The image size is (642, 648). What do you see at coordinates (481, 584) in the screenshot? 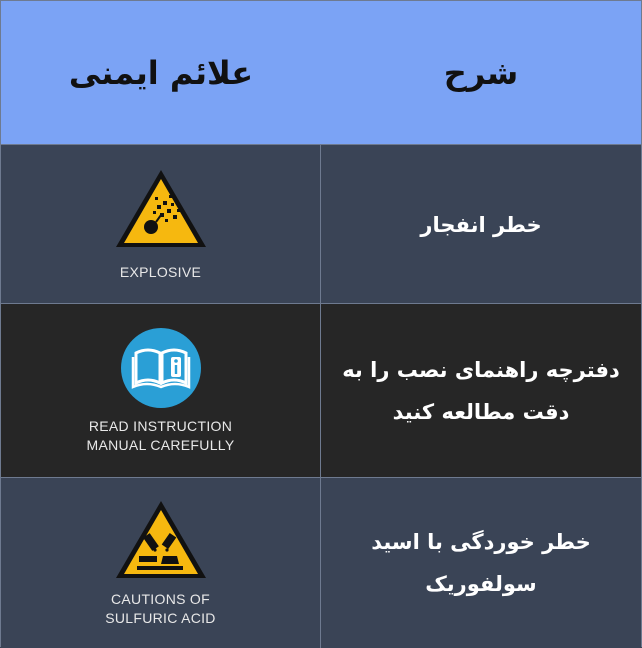
I see `description-line: سولفوریک` at bounding box center [481, 584].